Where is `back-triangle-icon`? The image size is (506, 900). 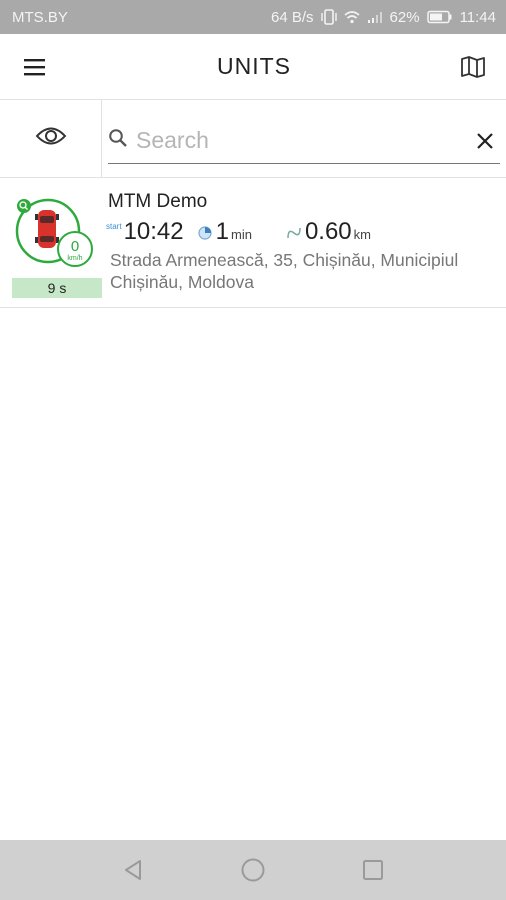
back-triangle-icon is located at coordinates (133, 870).